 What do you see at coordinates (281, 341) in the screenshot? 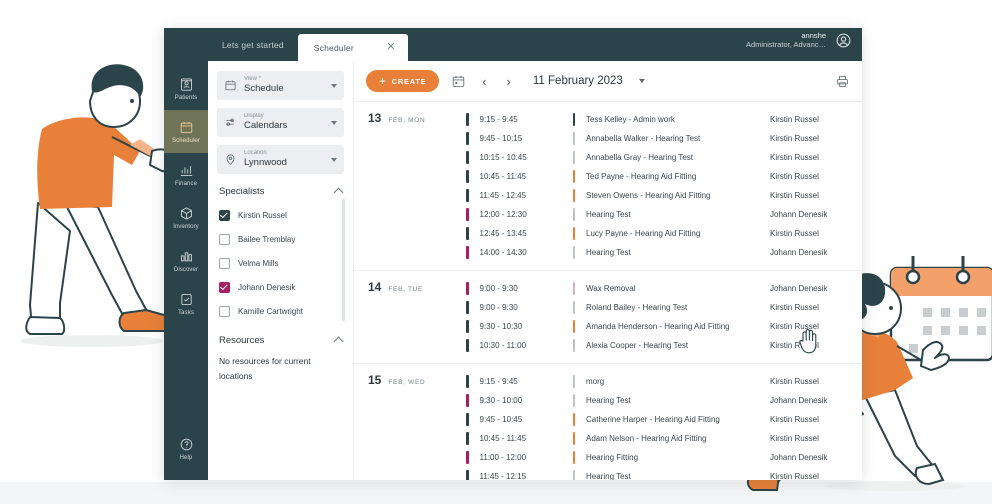
I see `resources-section-header: Resources` at bounding box center [281, 341].